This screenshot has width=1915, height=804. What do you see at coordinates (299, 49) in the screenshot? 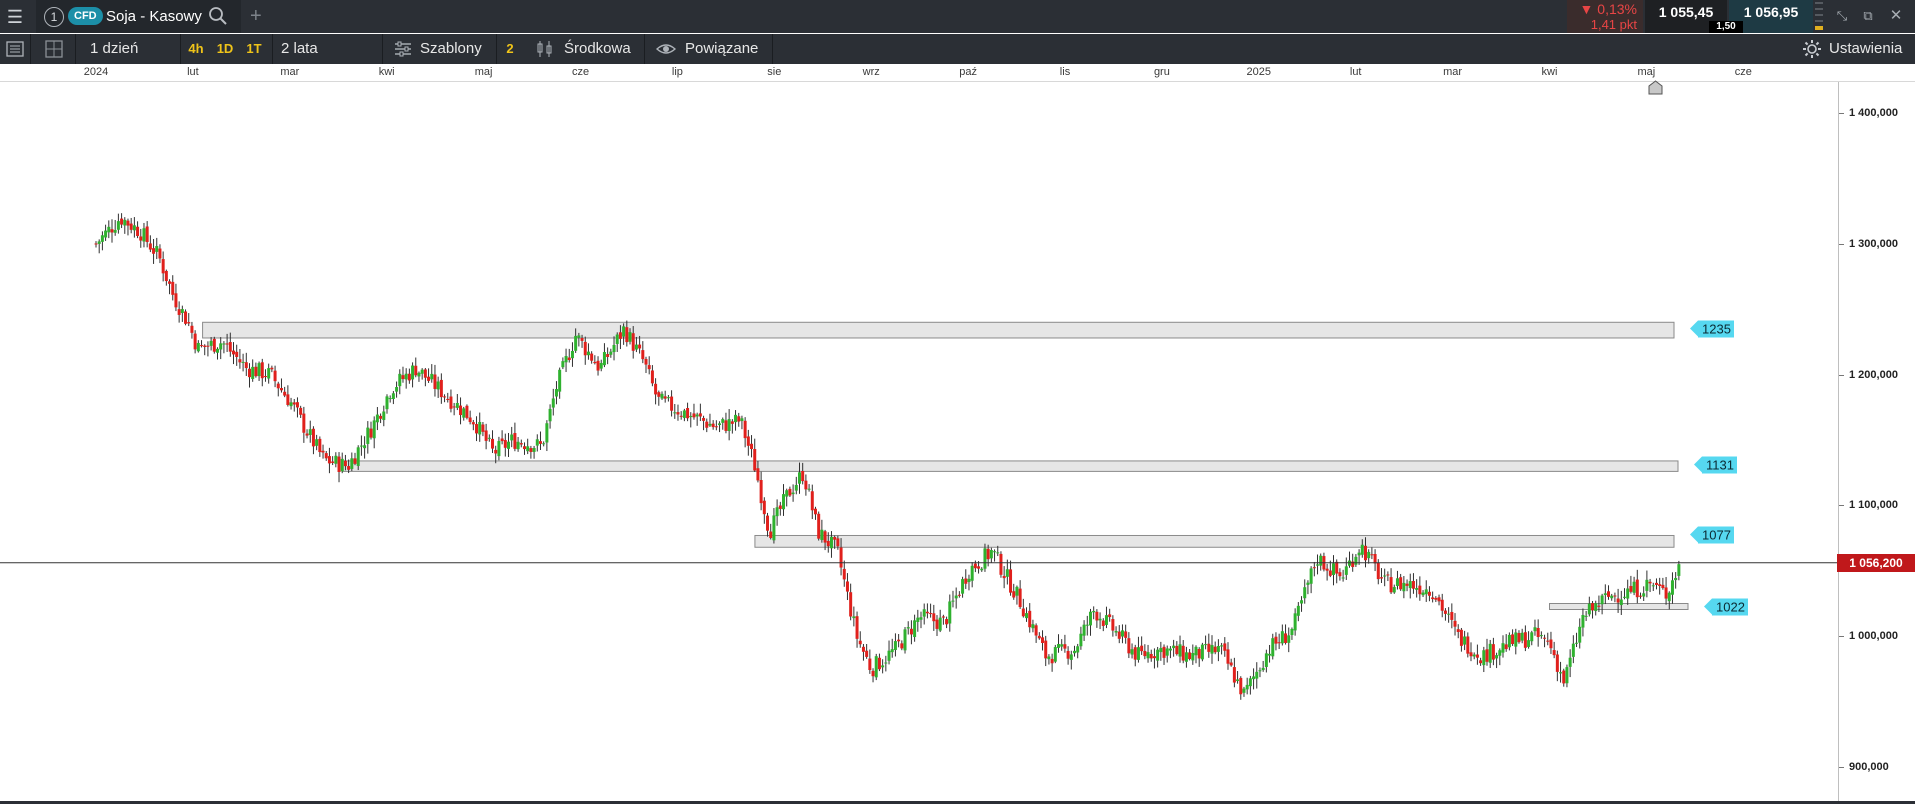
I see `range-selector: 2 lata` at bounding box center [299, 49].